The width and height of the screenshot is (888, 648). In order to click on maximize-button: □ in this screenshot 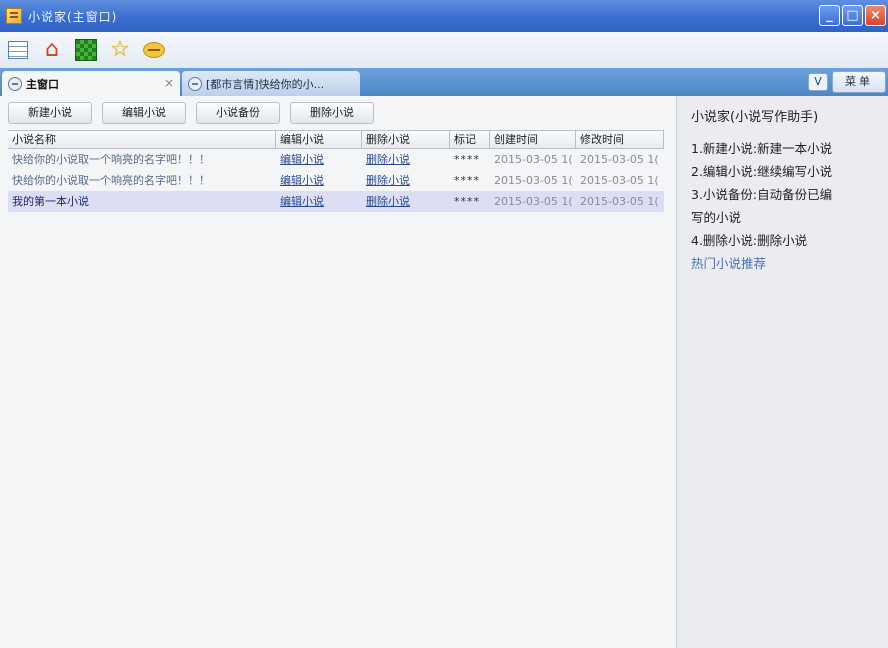, I will do `click(852, 15)`.